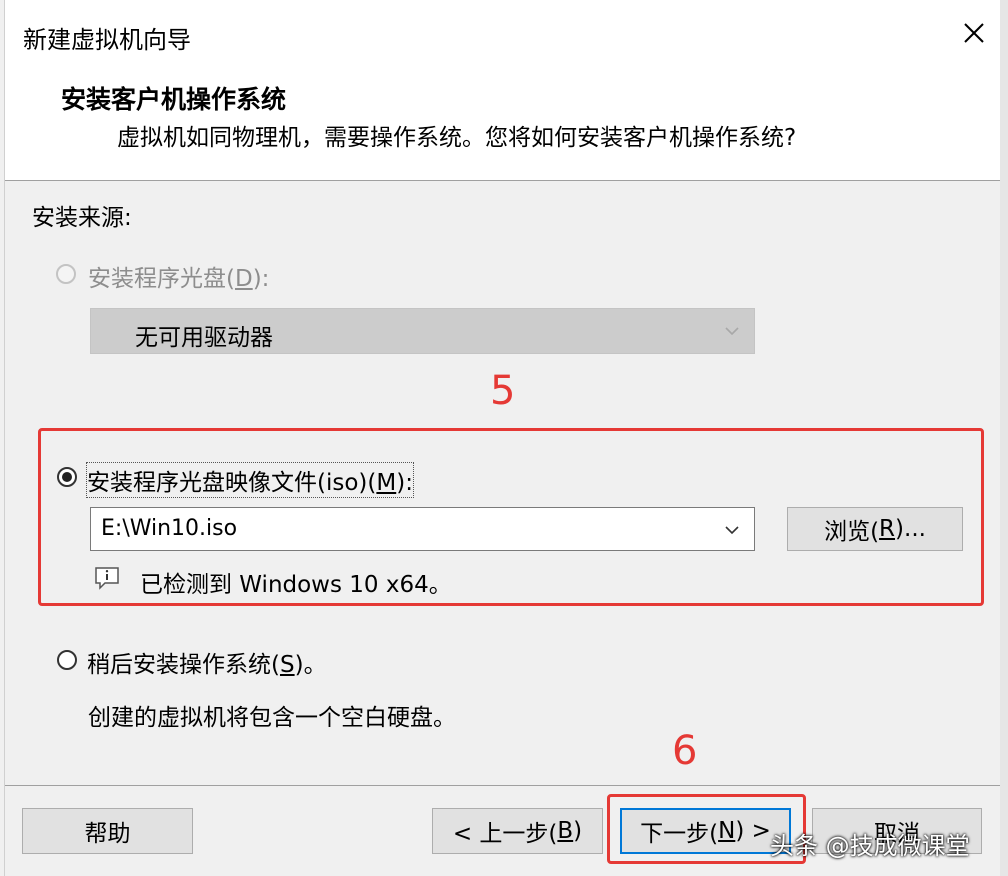  Describe the element at coordinates (870, 846) in the screenshot. I see `watermark-text: 头条 @技成微课堂` at that location.